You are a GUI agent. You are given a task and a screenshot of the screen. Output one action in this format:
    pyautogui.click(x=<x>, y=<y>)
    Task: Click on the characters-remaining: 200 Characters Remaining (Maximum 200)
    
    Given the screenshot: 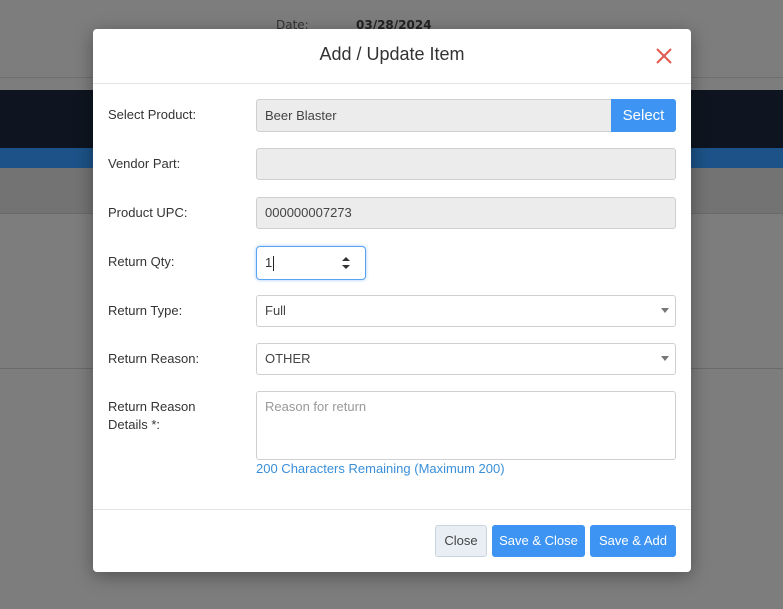 What is the action you would take?
    pyautogui.click(x=380, y=468)
    